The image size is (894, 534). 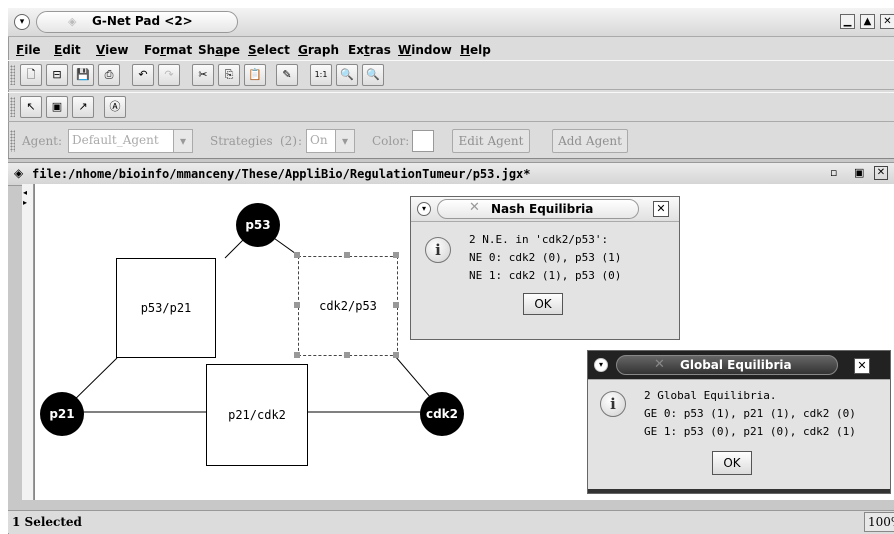 I want to click on nash-line-1: 2 N.E. in 'cdk2/p53':, so click(x=539, y=239).